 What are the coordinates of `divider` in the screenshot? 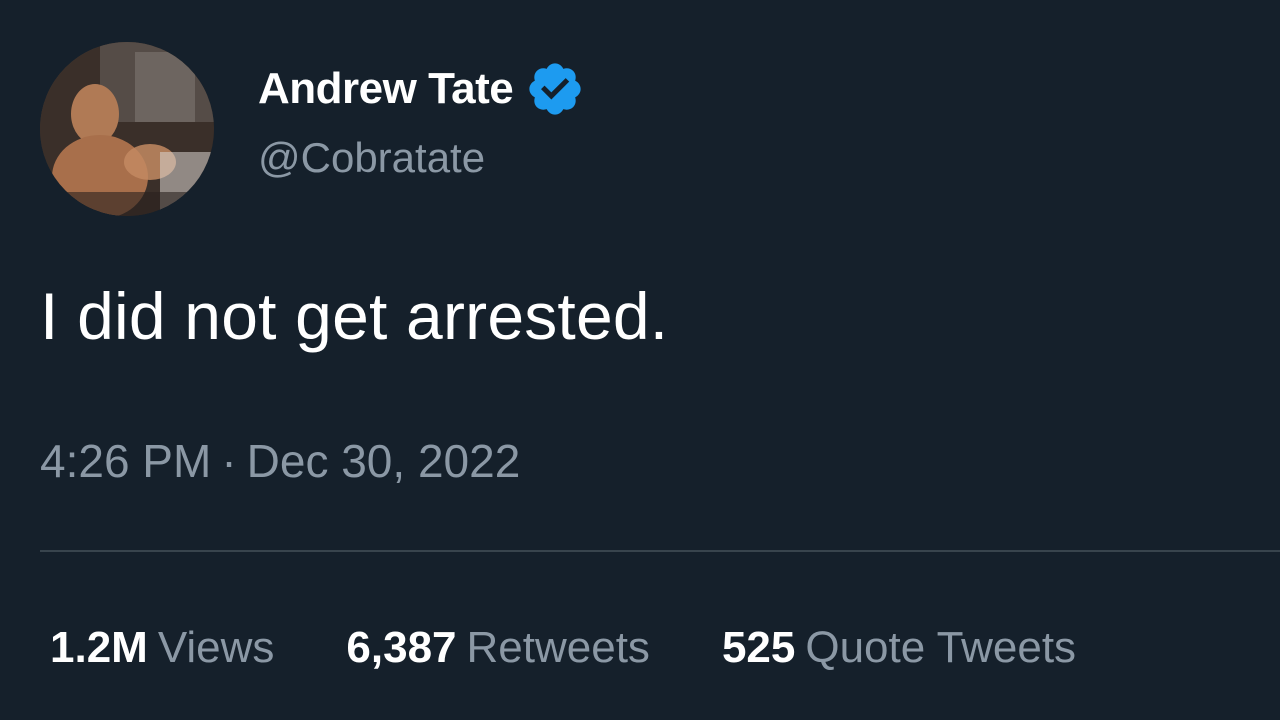 It's located at (660, 551).